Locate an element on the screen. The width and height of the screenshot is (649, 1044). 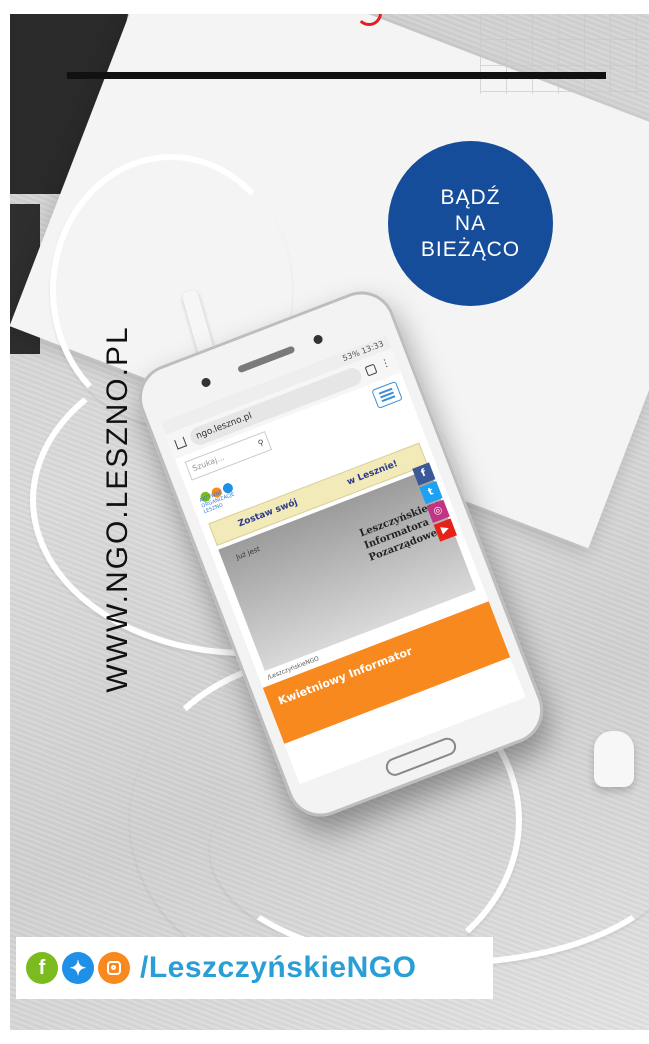
phone-sensor is located at coordinates (206, 382).